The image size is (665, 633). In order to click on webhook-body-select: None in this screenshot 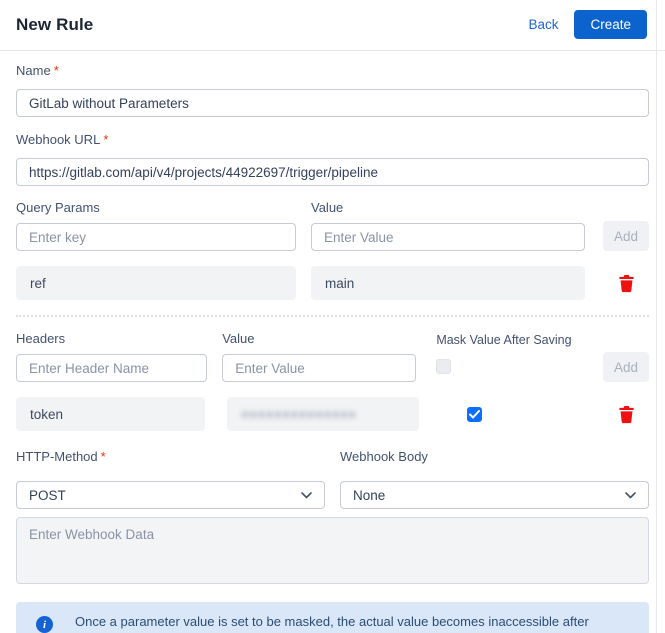, I will do `click(494, 495)`.